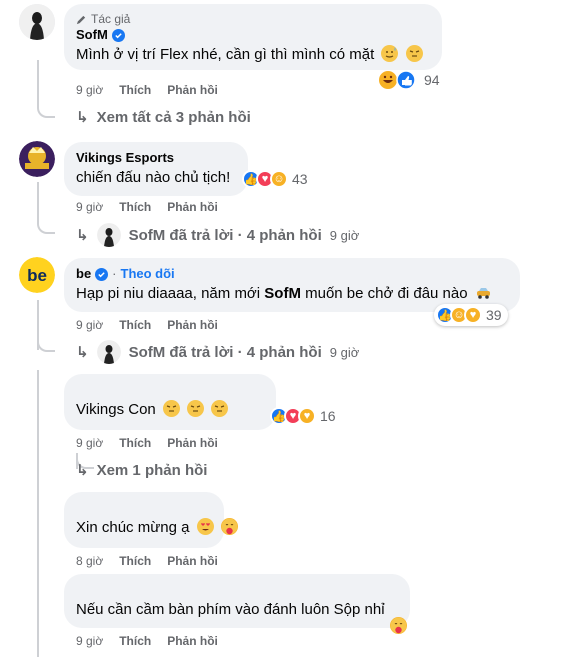 The height and width of the screenshot is (657, 570). What do you see at coordinates (81, 20) in the screenshot?
I see `pen-icon` at bounding box center [81, 20].